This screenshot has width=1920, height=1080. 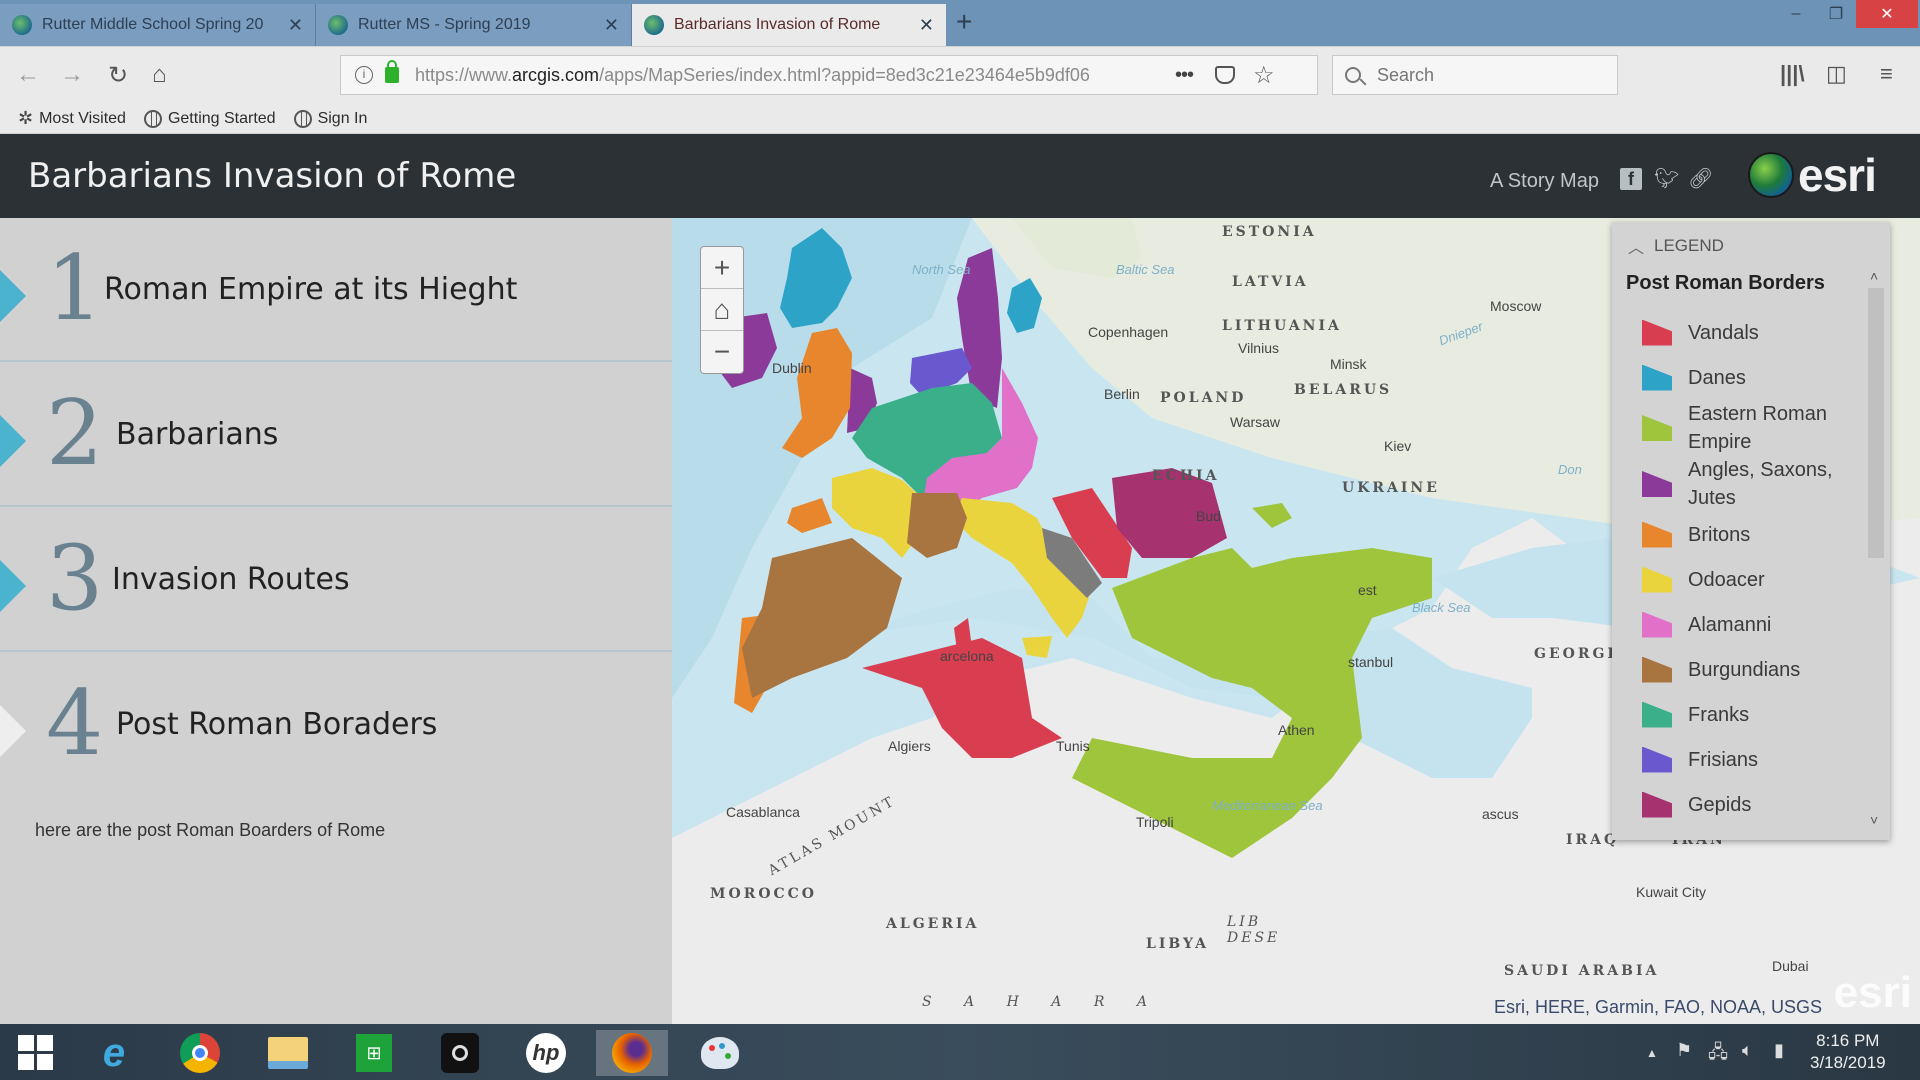 What do you see at coordinates (1744, 332) in the screenshot?
I see `legend-item: Vandals` at bounding box center [1744, 332].